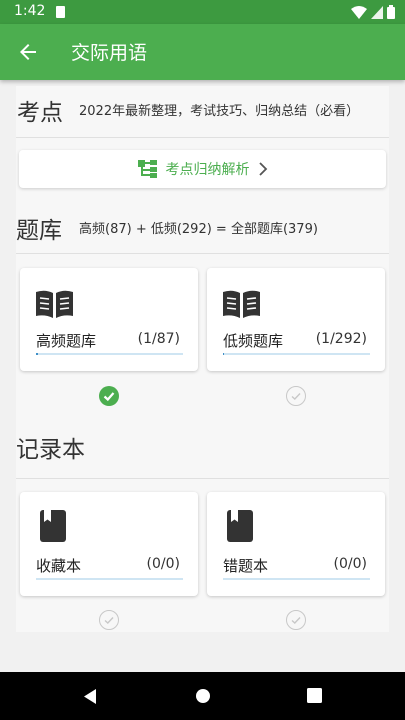 This screenshot has width=405, height=720. Describe the element at coordinates (66, 341) in the screenshot. I see `card-name: 高频题库` at that location.